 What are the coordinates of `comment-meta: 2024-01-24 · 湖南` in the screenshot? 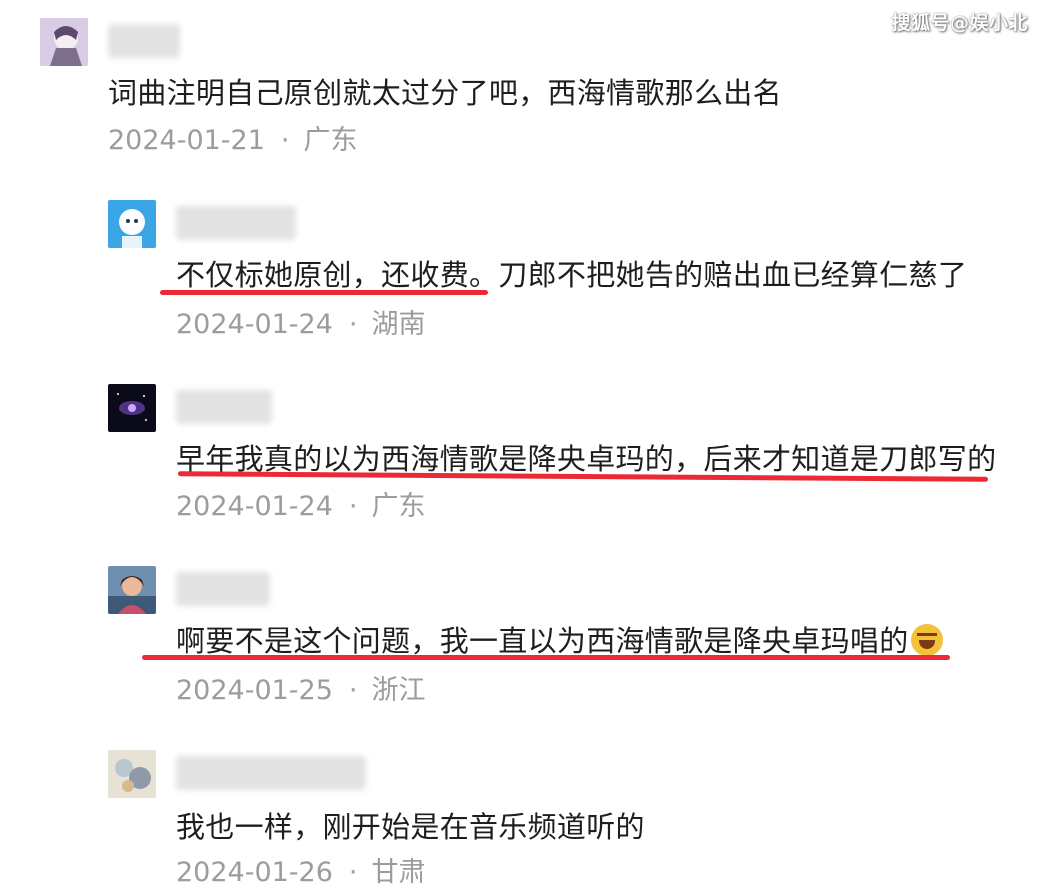 It's located at (301, 321).